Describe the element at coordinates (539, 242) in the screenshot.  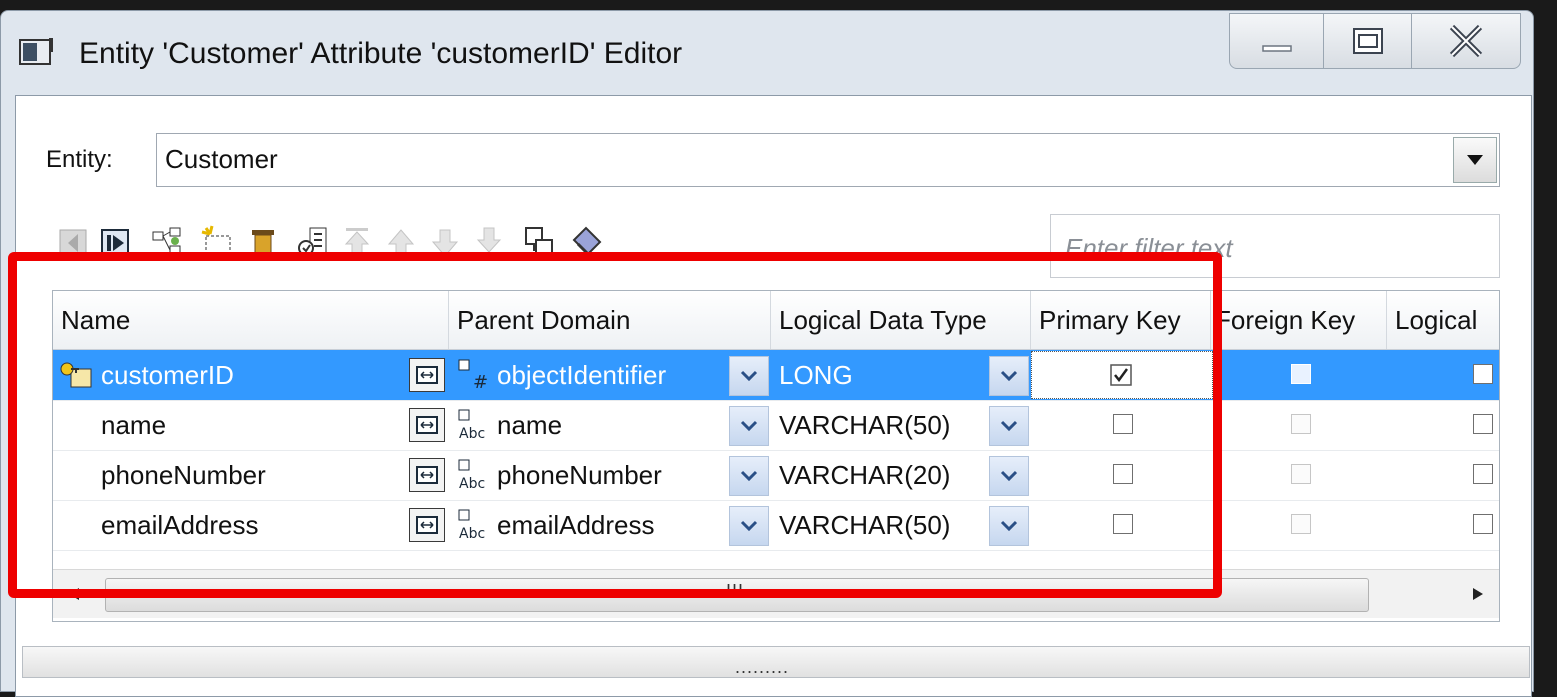
I see `copy-icon` at that location.